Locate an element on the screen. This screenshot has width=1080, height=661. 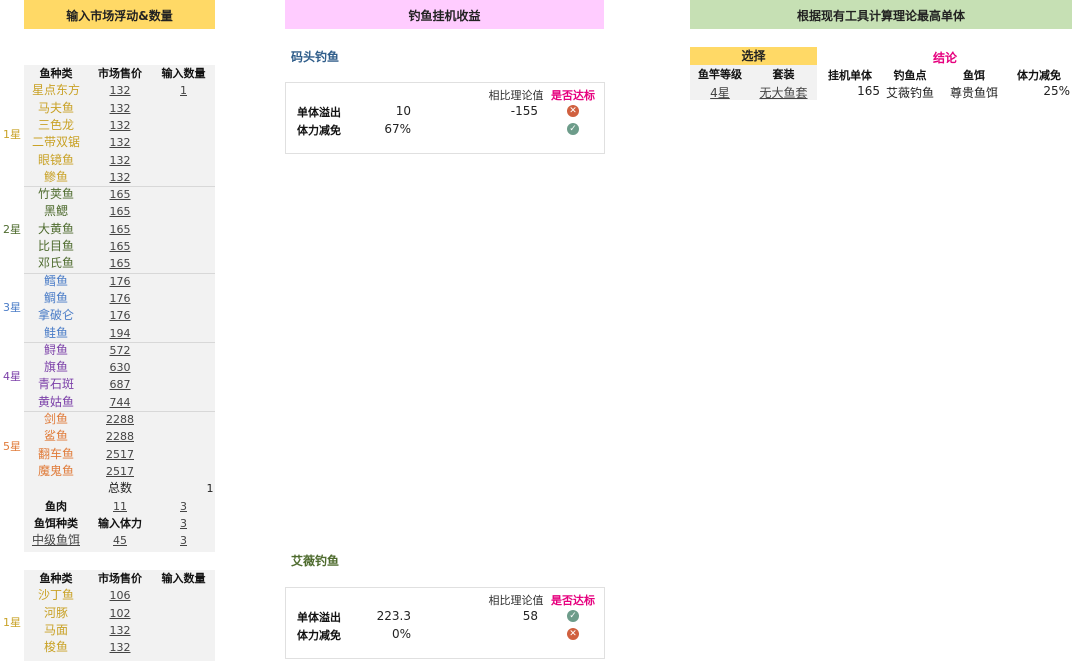
banner-market-input: 输入市场浮动&数量 is located at coordinates (119, 14).